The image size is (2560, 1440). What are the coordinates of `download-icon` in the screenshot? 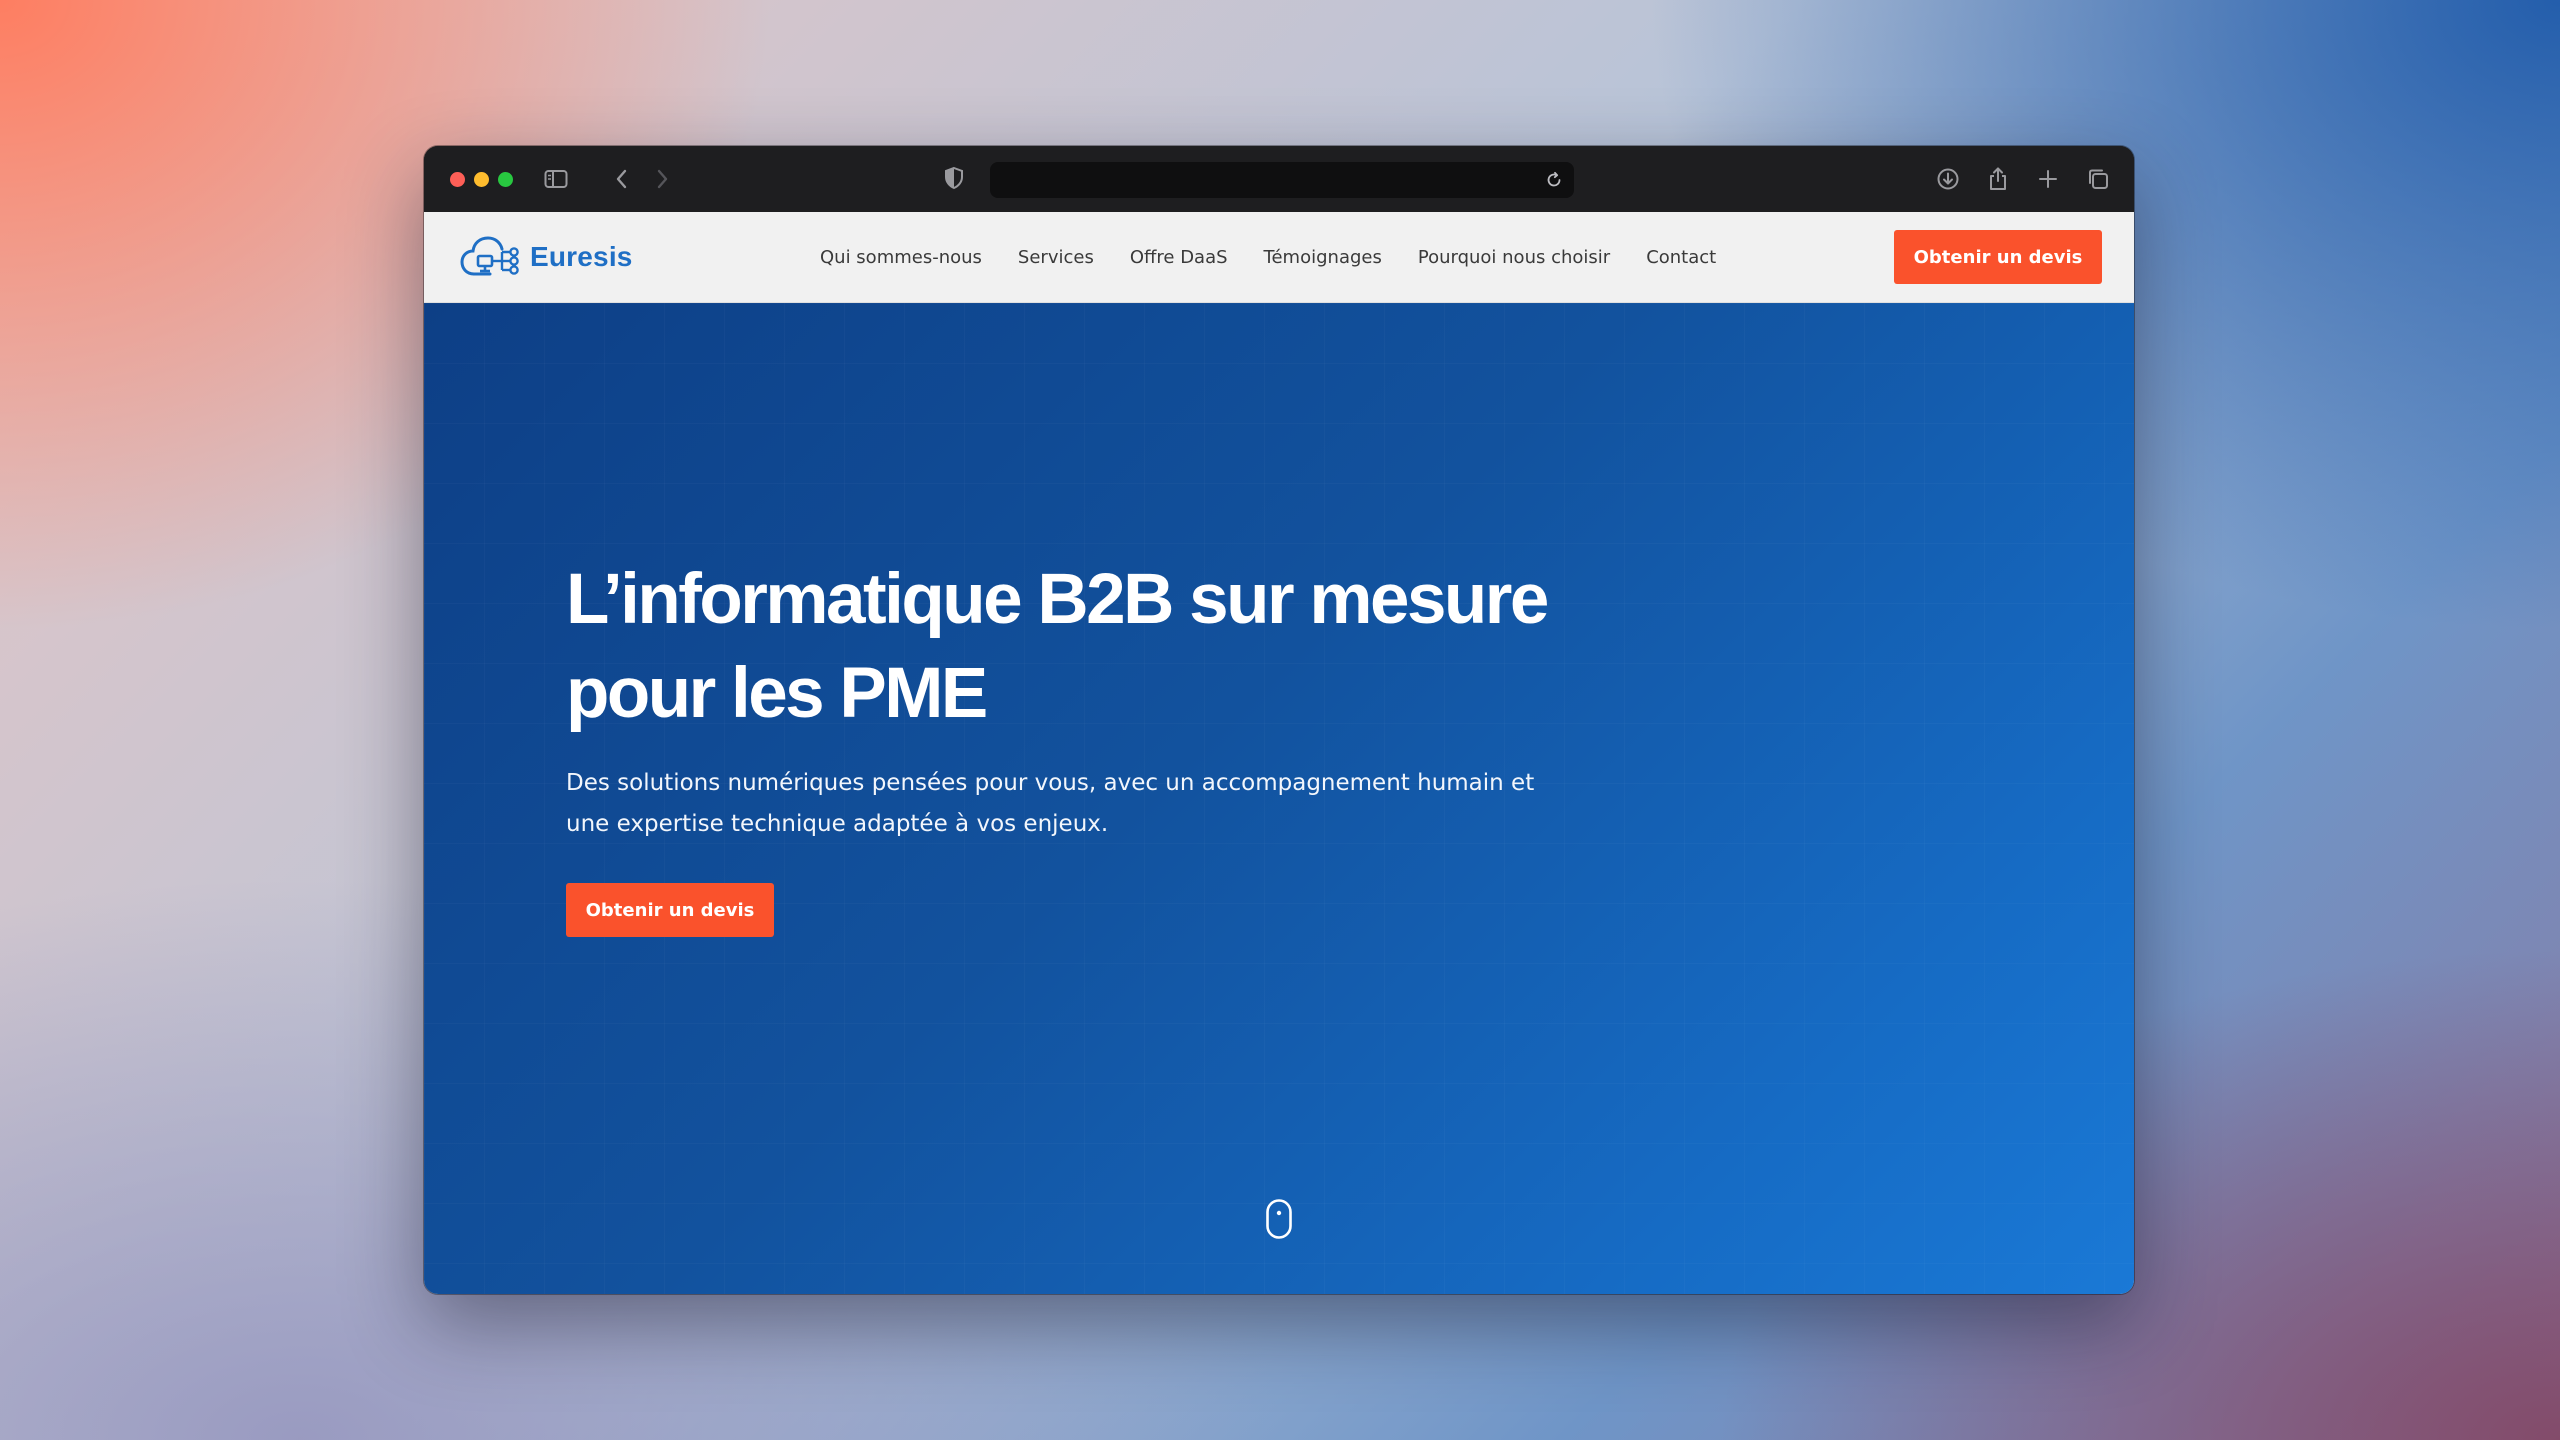 It's located at (1948, 179).